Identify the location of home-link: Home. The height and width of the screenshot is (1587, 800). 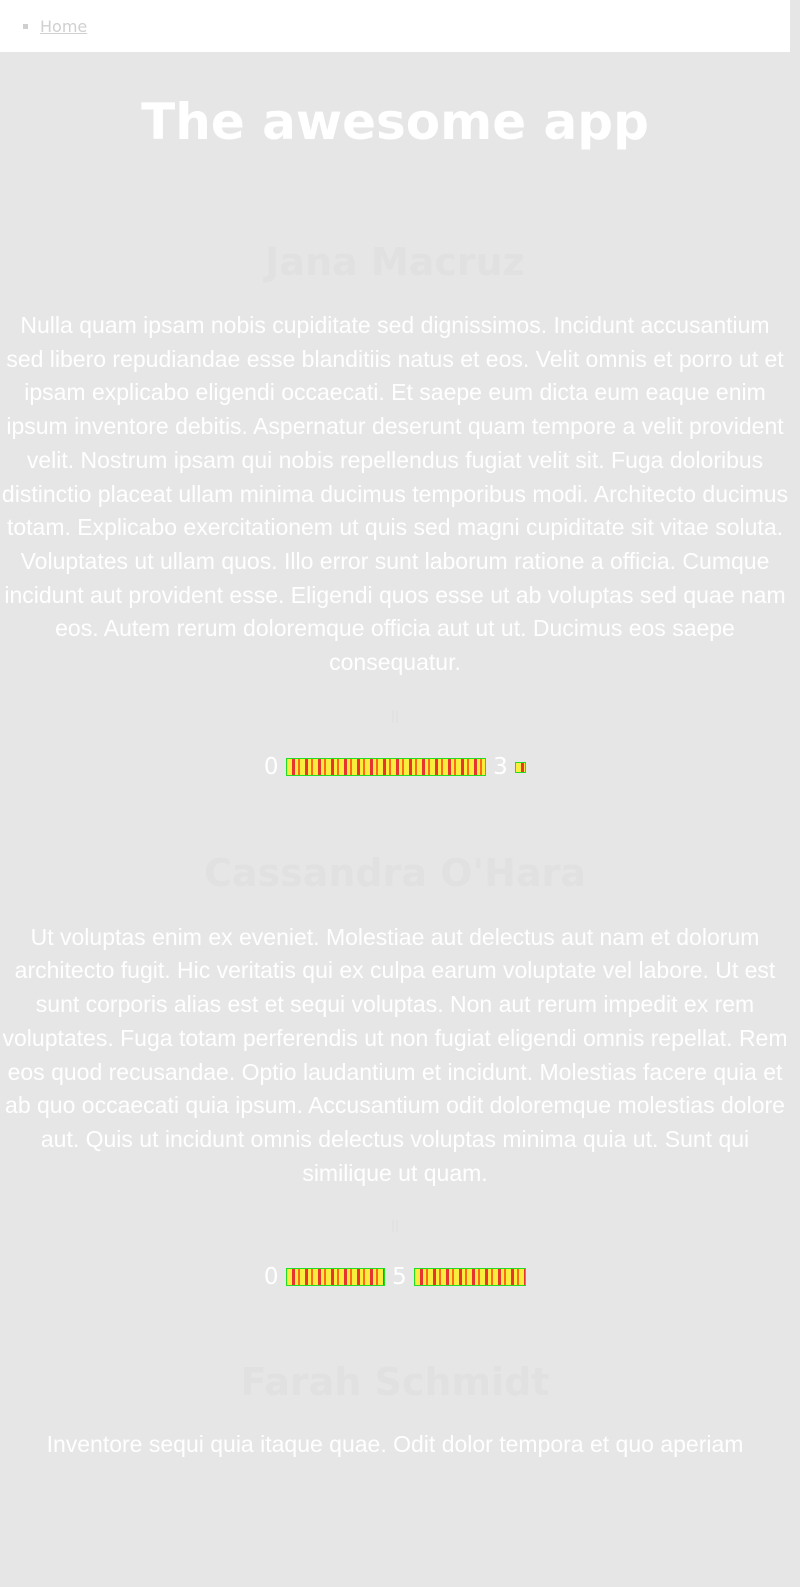
(63, 26).